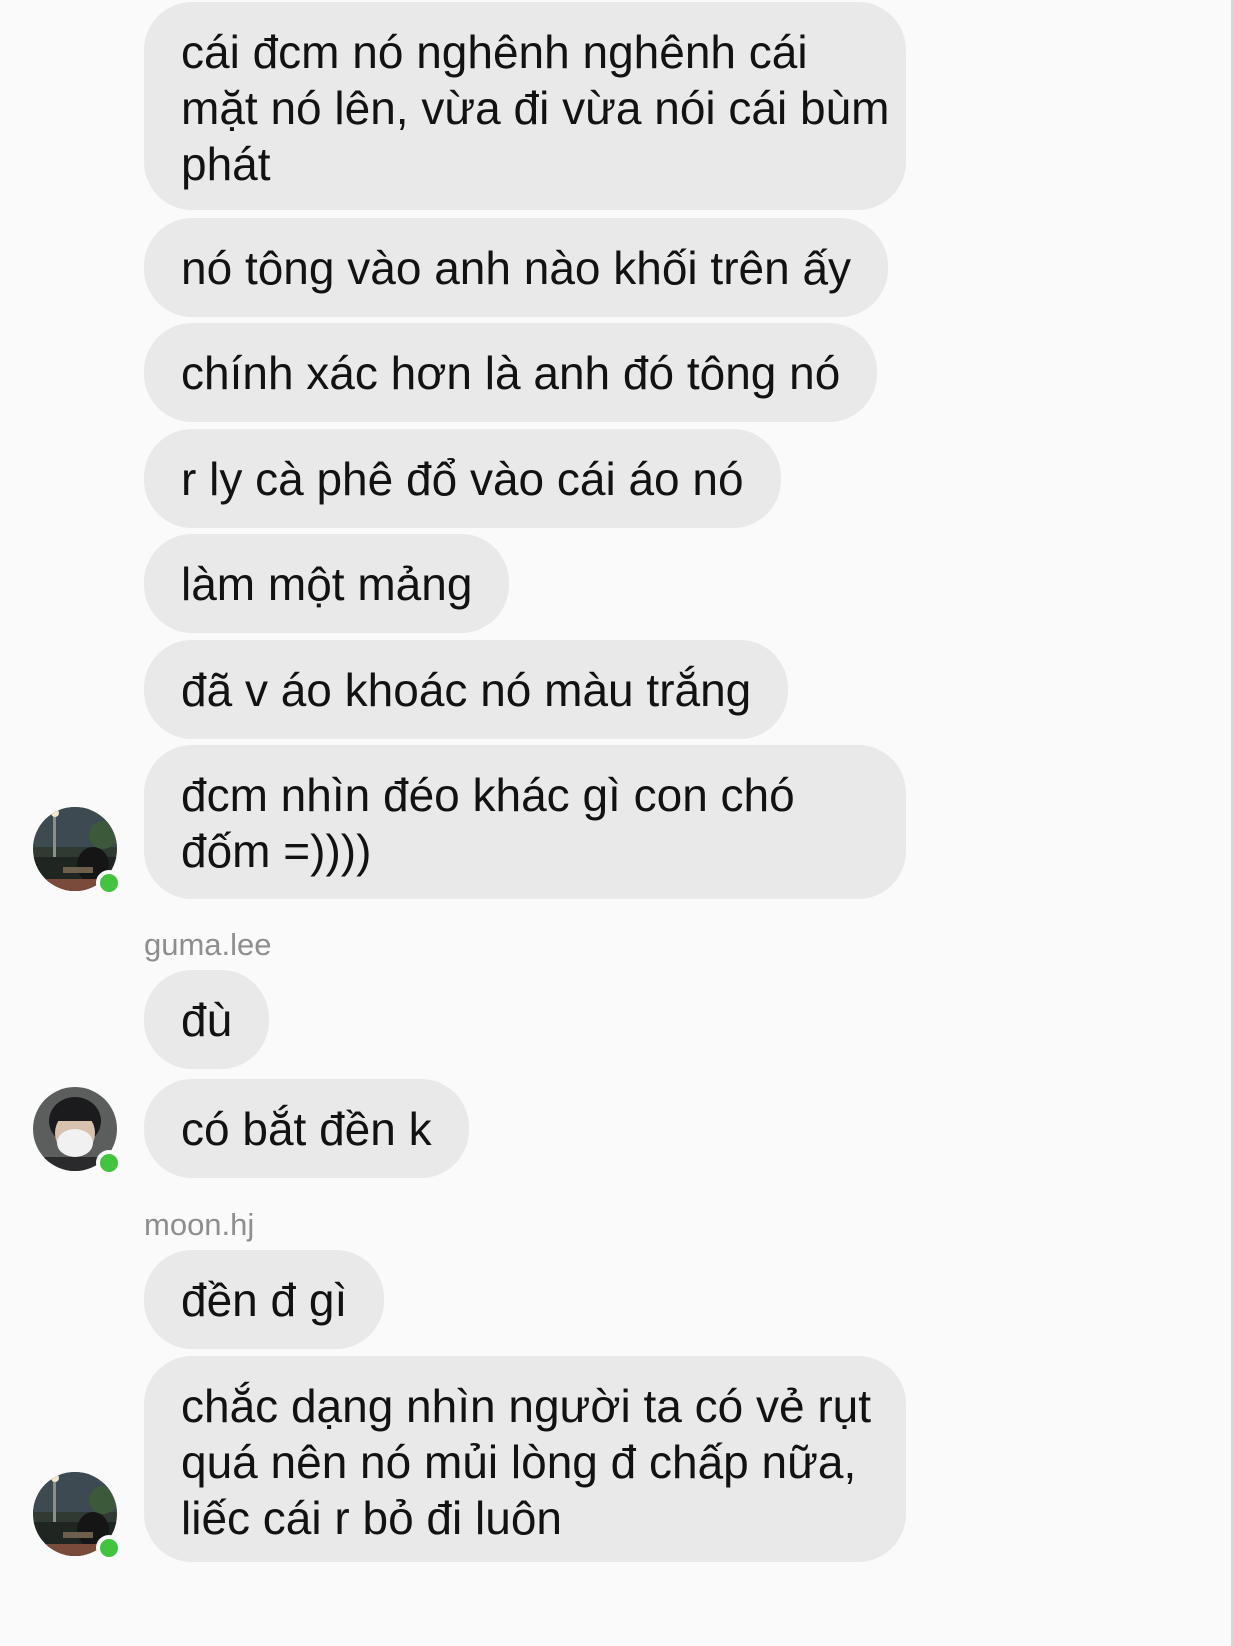 Image resolution: width=1234 pixels, height=1646 pixels. What do you see at coordinates (226, 164) in the screenshot?
I see `message-line: phát` at bounding box center [226, 164].